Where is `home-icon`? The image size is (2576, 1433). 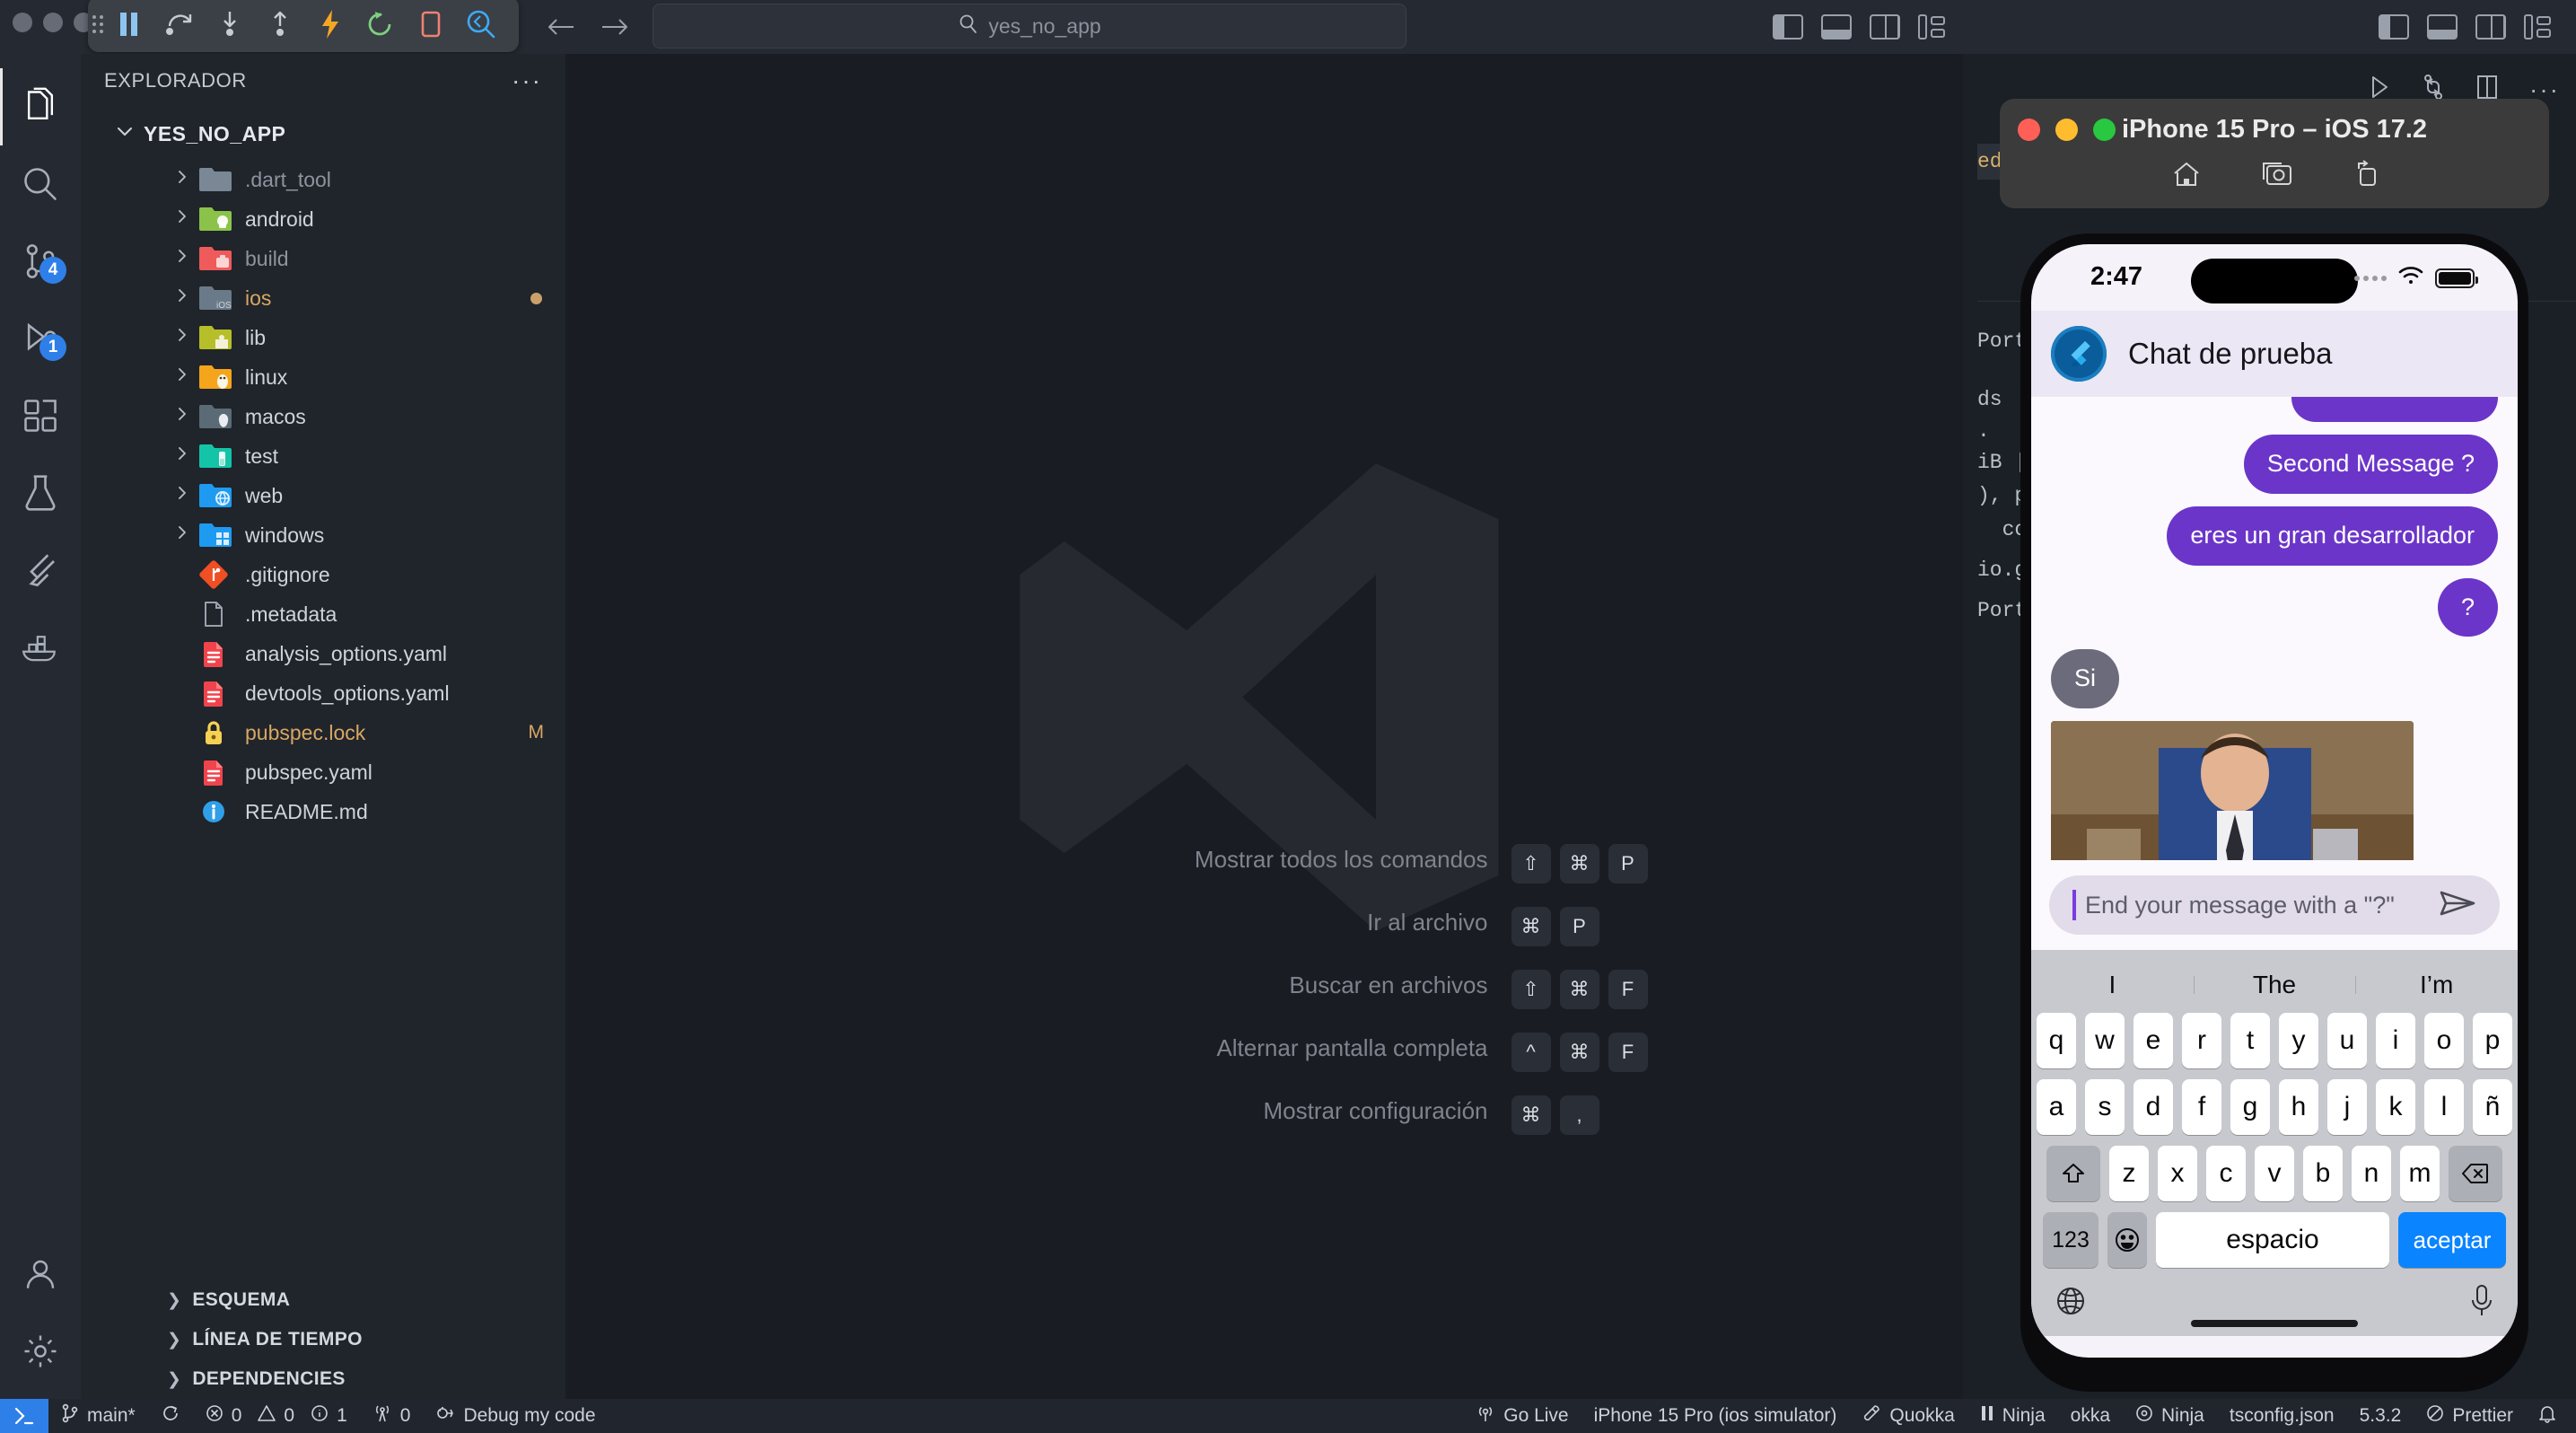
home-icon is located at coordinates (2186, 176).